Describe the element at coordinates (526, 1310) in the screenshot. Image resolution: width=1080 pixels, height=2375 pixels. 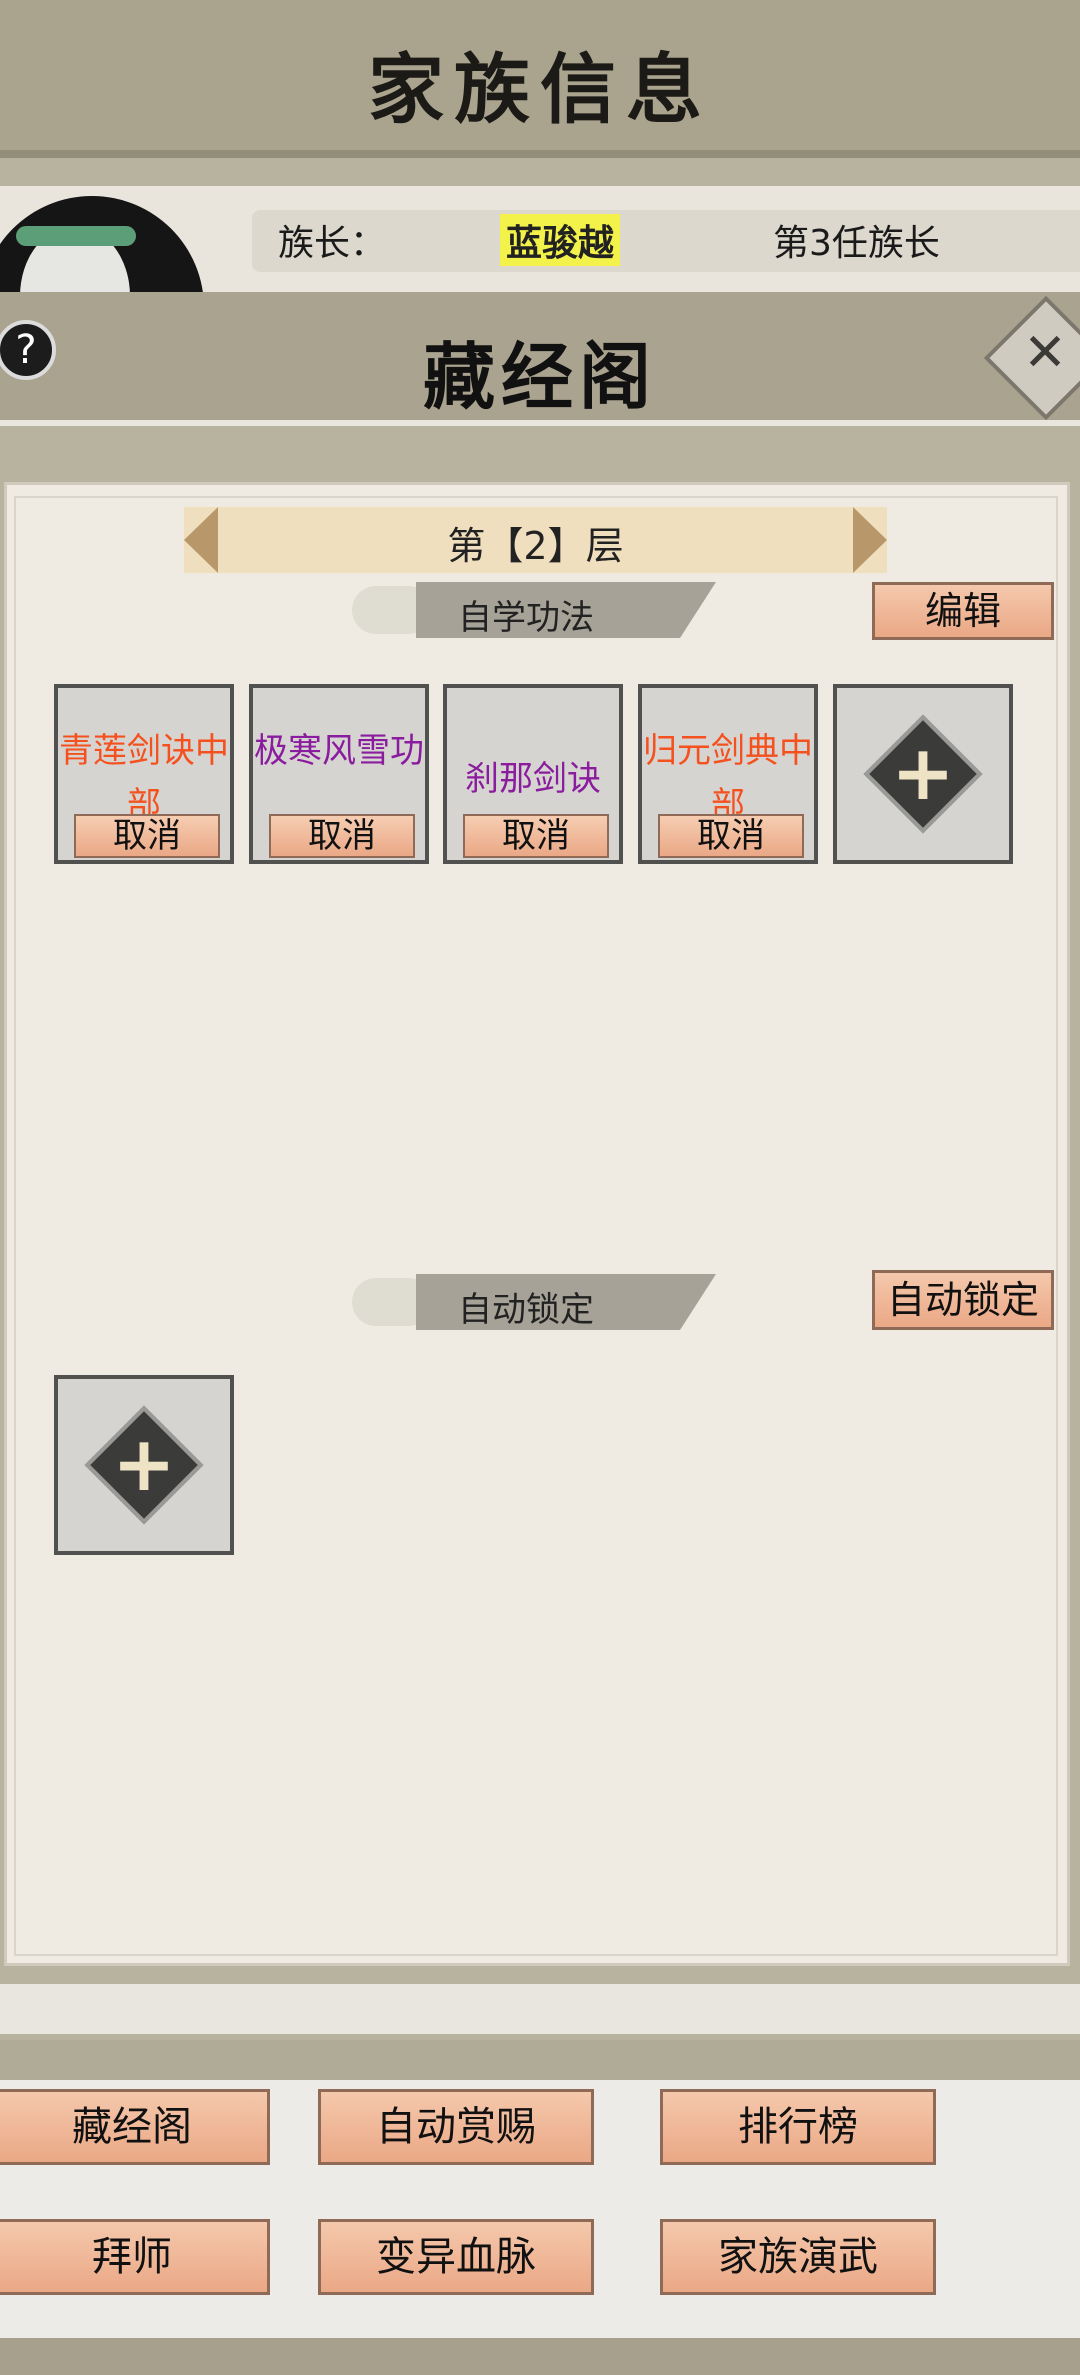
I see `section-title-auto-lock: 自动锁定` at that location.